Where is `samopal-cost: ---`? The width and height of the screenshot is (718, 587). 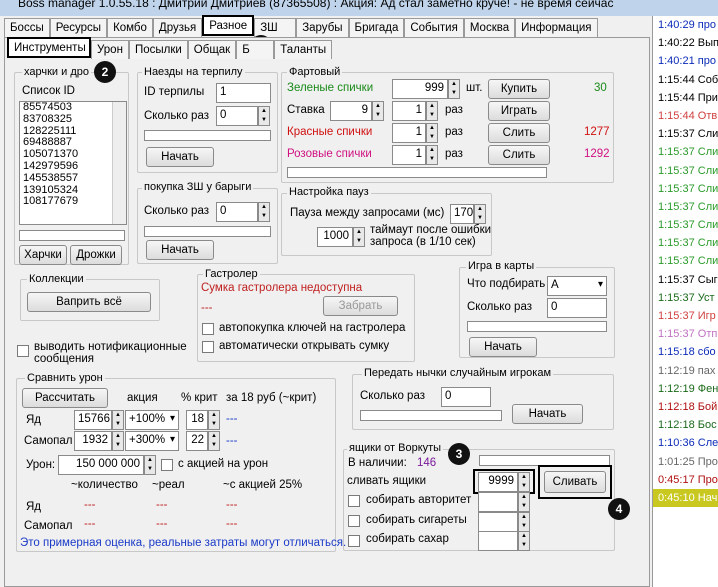 samopal-cost: --- is located at coordinates (232, 441).